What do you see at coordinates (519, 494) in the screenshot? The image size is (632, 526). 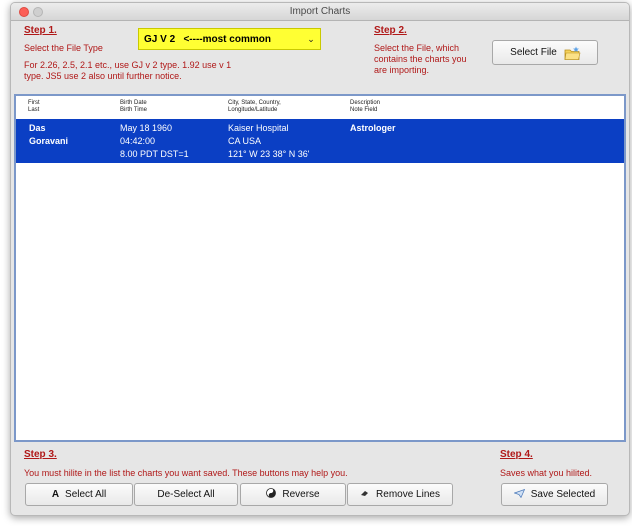 I see `paper-plane-icon` at bounding box center [519, 494].